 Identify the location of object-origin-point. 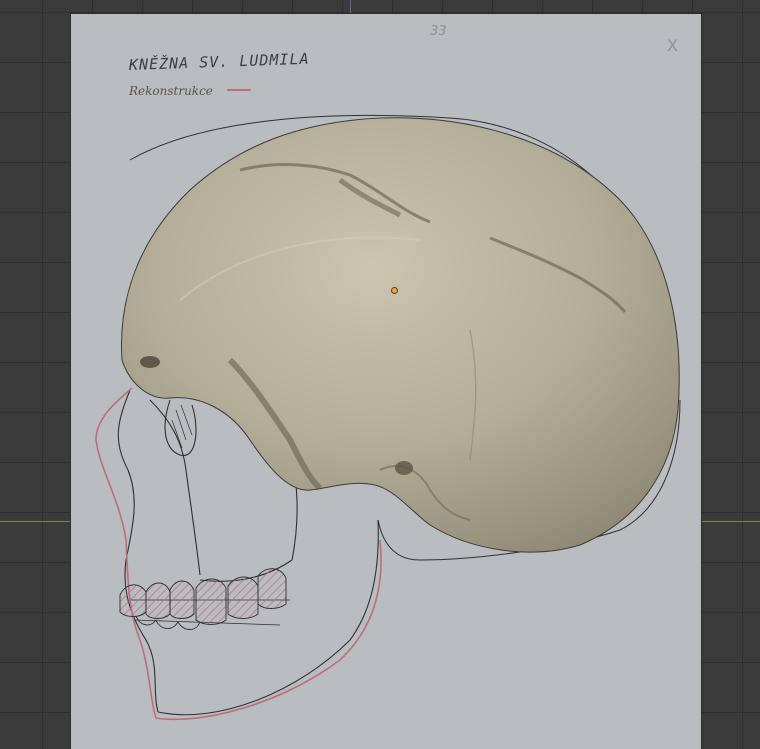
(394, 290).